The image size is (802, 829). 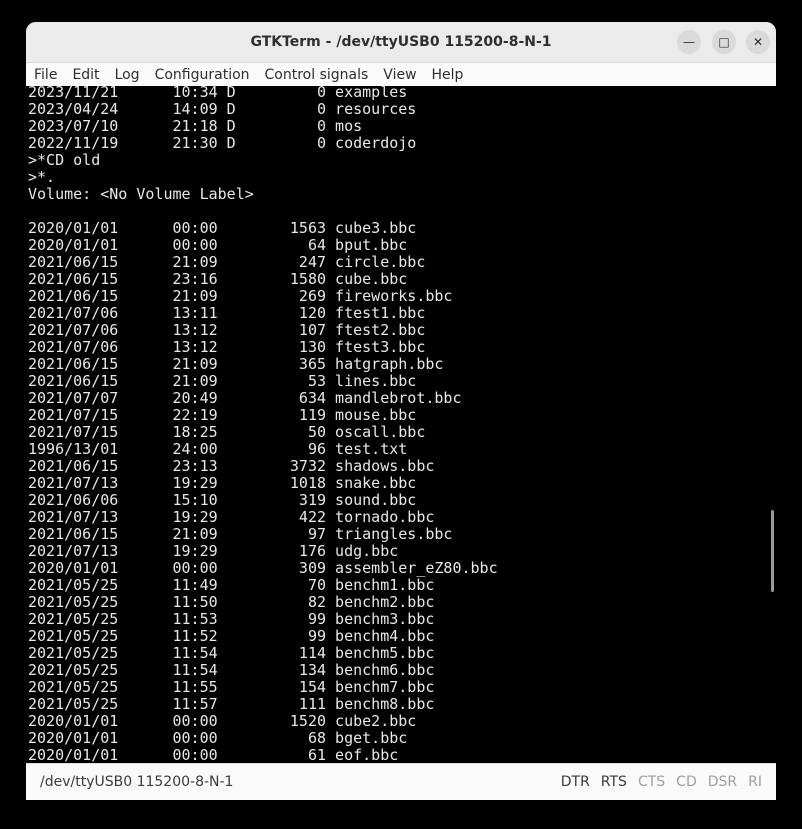 I want to click on control-signals-indicator: DTR RTS CTS CD DSR RI, so click(x=656, y=782).